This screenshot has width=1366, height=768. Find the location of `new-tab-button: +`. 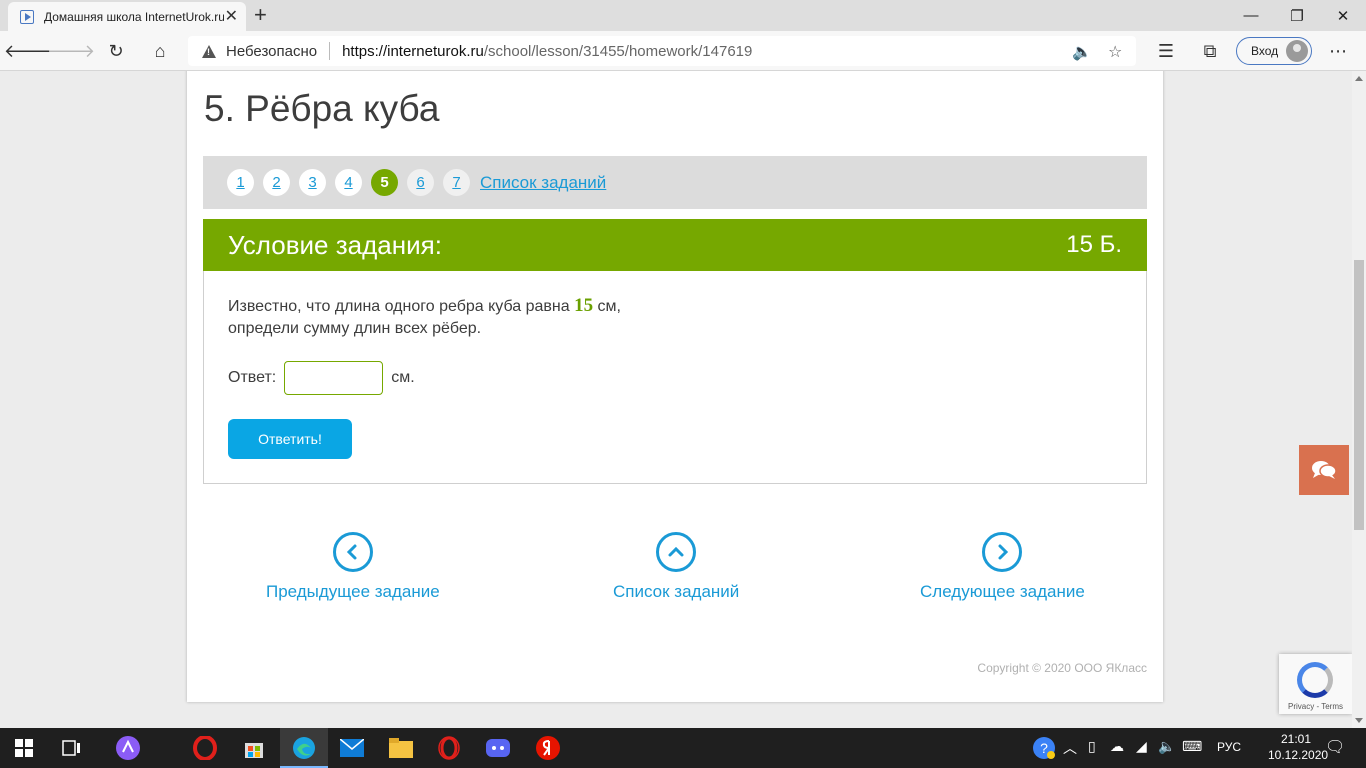

new-tab-button: + is located at coordinates (260, 15).